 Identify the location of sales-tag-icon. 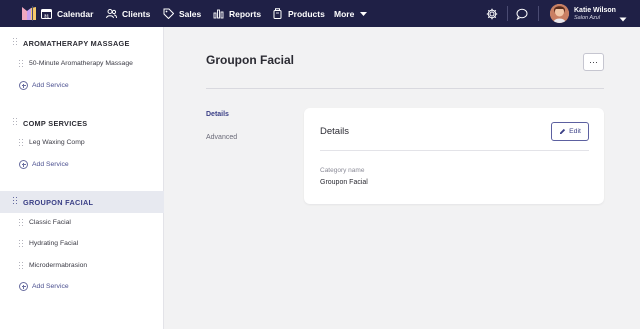
(168, 13).